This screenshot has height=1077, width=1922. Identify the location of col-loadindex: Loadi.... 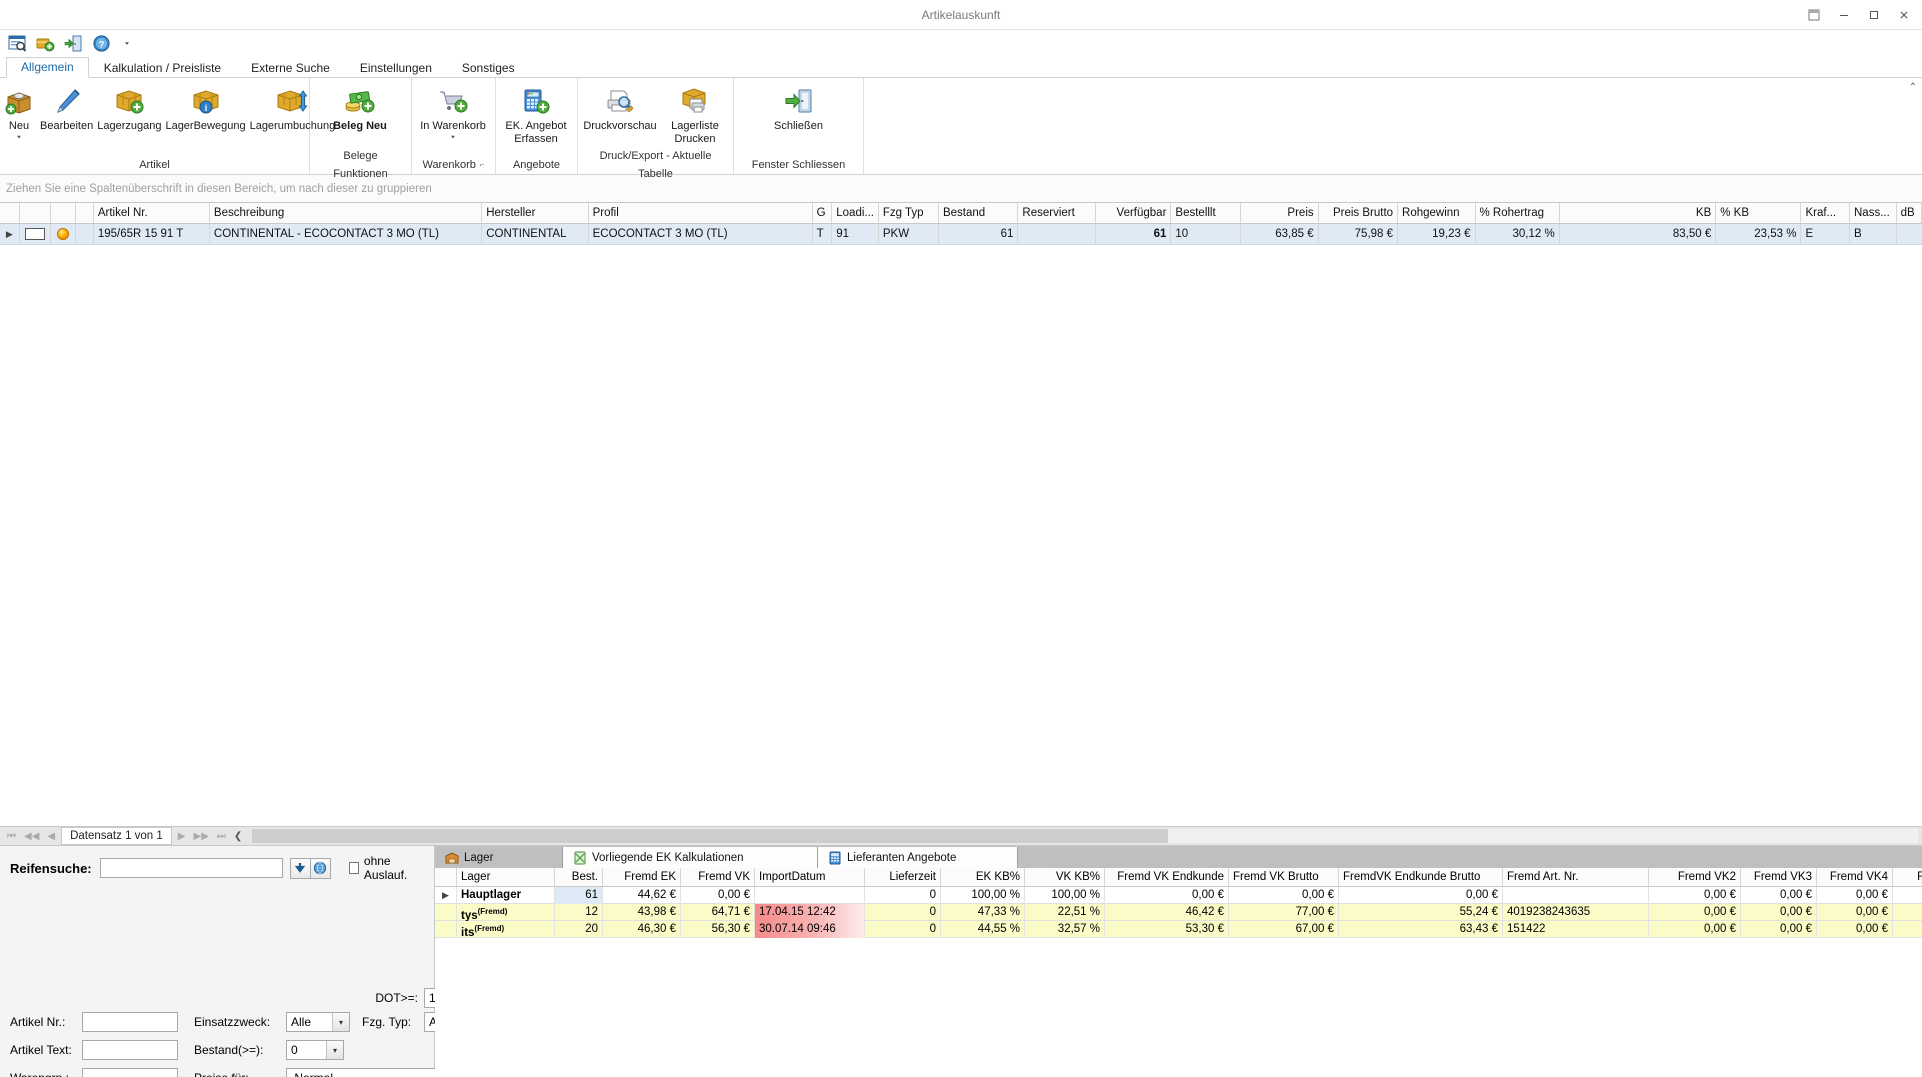
(855, 213).